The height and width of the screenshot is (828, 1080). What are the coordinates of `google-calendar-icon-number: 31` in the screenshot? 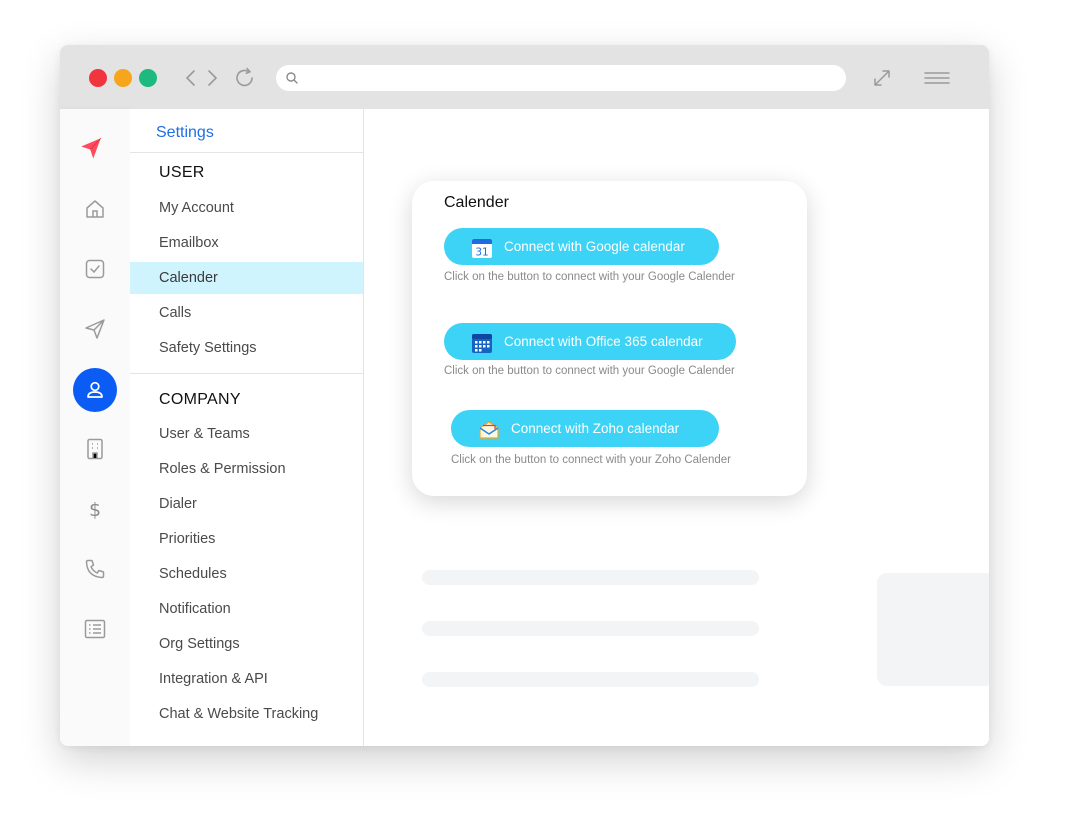 It's located at (481, 253).